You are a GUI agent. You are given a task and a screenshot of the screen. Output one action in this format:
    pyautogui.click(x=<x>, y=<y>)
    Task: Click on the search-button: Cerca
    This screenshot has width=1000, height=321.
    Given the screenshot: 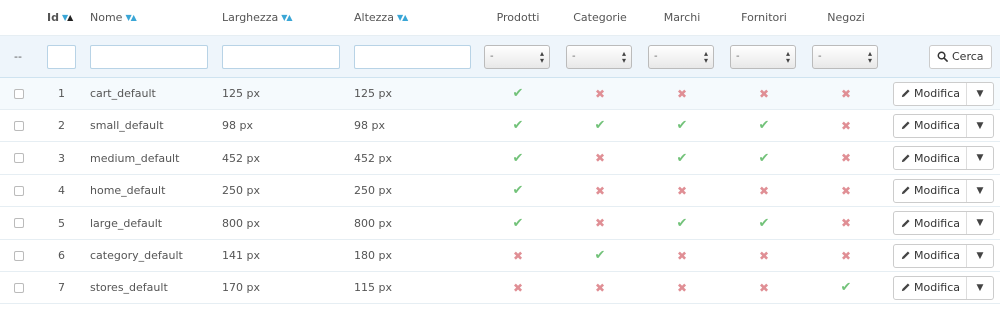 What is the action you would take?
    pyautogui.click(x=960, y=56)
    